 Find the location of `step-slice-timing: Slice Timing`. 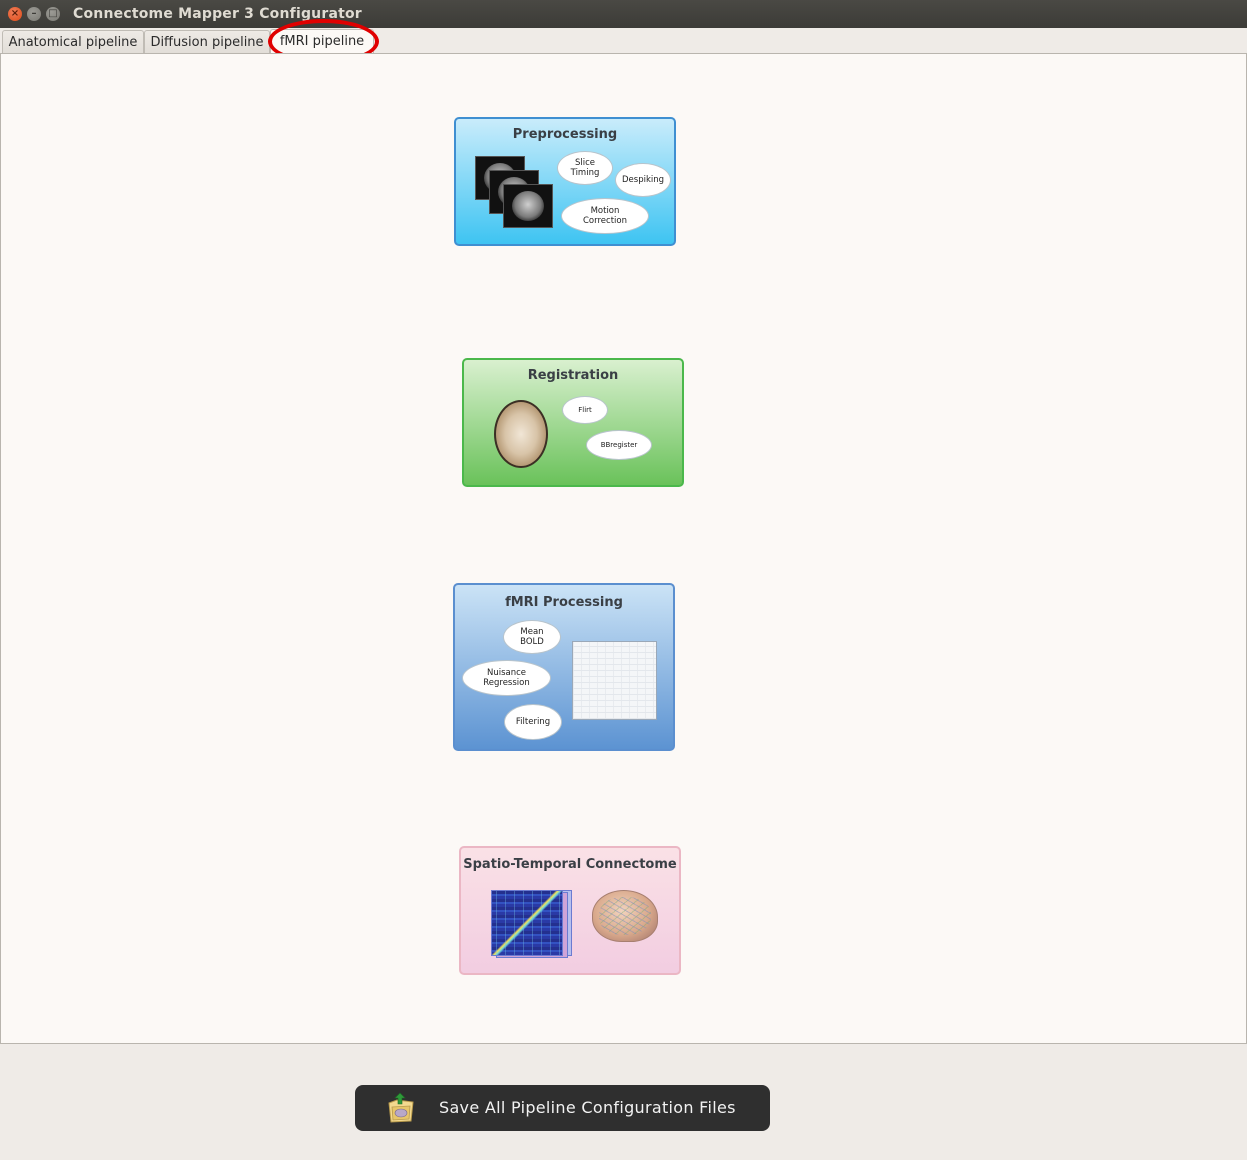

step-slice-timing: Slice Timing is located at coordinates (585, 168).